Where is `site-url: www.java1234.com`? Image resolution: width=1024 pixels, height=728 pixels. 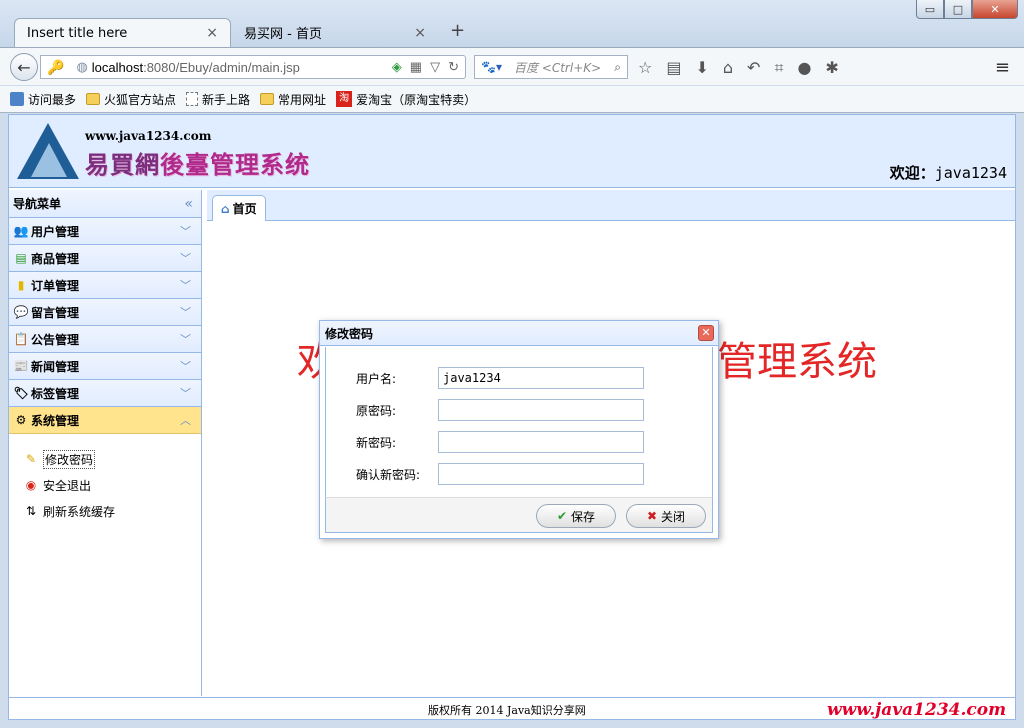 site-url: www.java1234.com is located at coordinates (148, 136).